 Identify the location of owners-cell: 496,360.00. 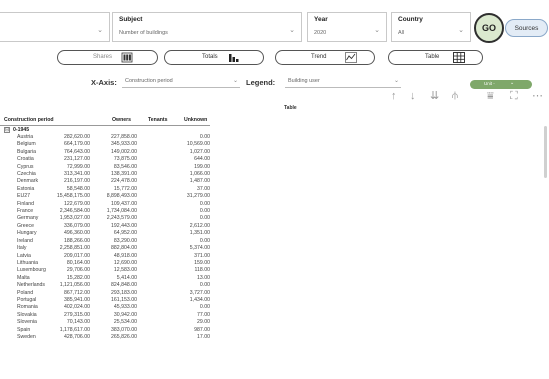
(77, 233).